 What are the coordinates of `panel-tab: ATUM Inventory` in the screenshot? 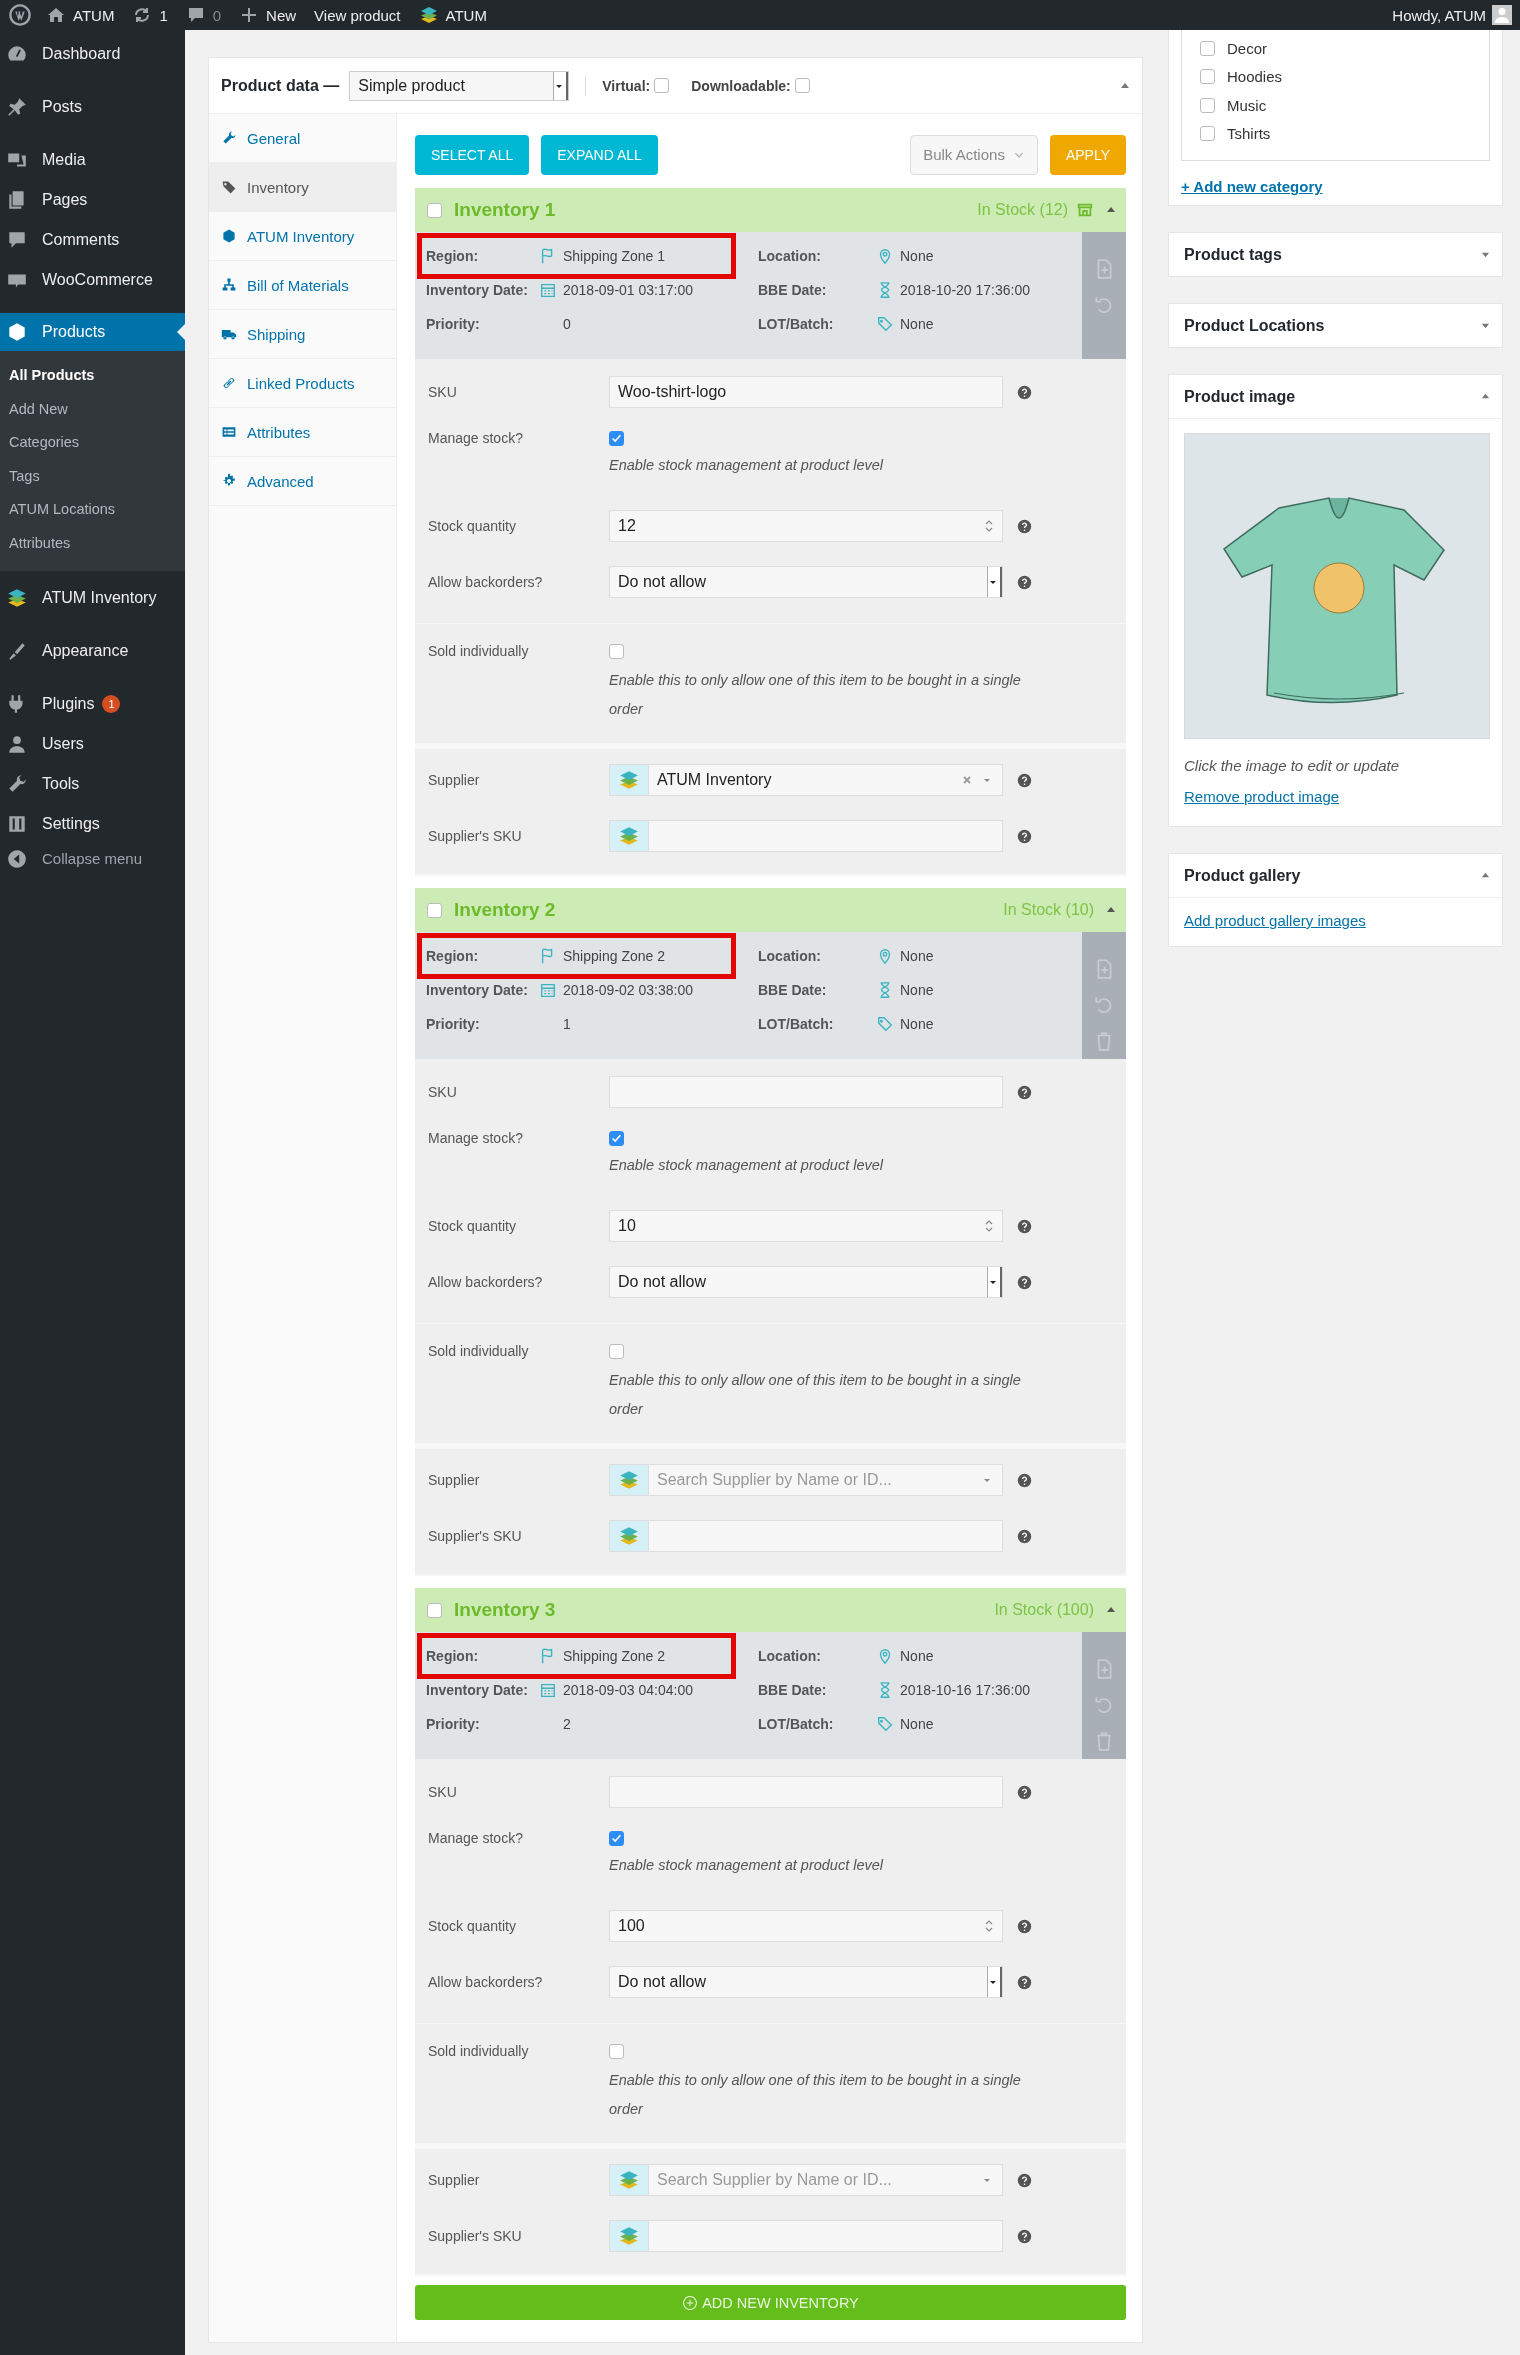 It's located at (302, 236).